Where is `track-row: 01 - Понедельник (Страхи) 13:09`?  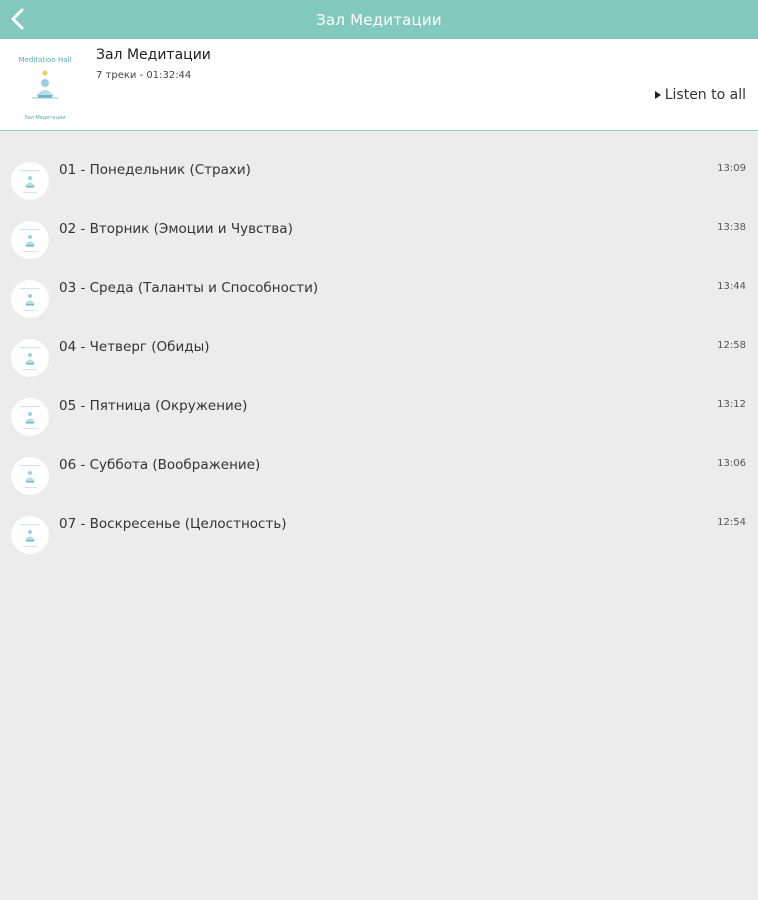
track-row: 01 - Понедельник (Страхи) 13:09 is located at coordinates (379, 179).